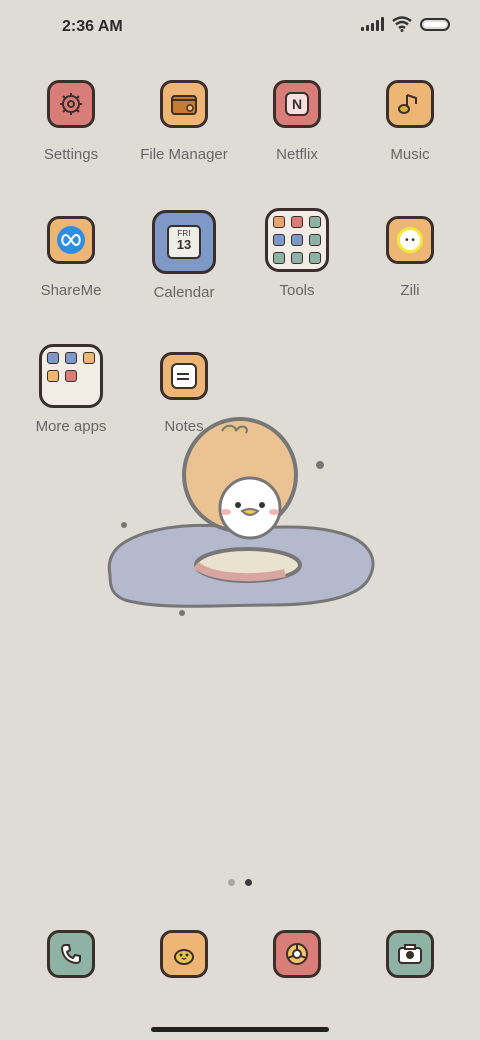 This screenshot has height=1040, width=480. What do you see at coordinates (410, 104) in the screenshot?
I see `music-note-icon` at bounding box center [410, 104].